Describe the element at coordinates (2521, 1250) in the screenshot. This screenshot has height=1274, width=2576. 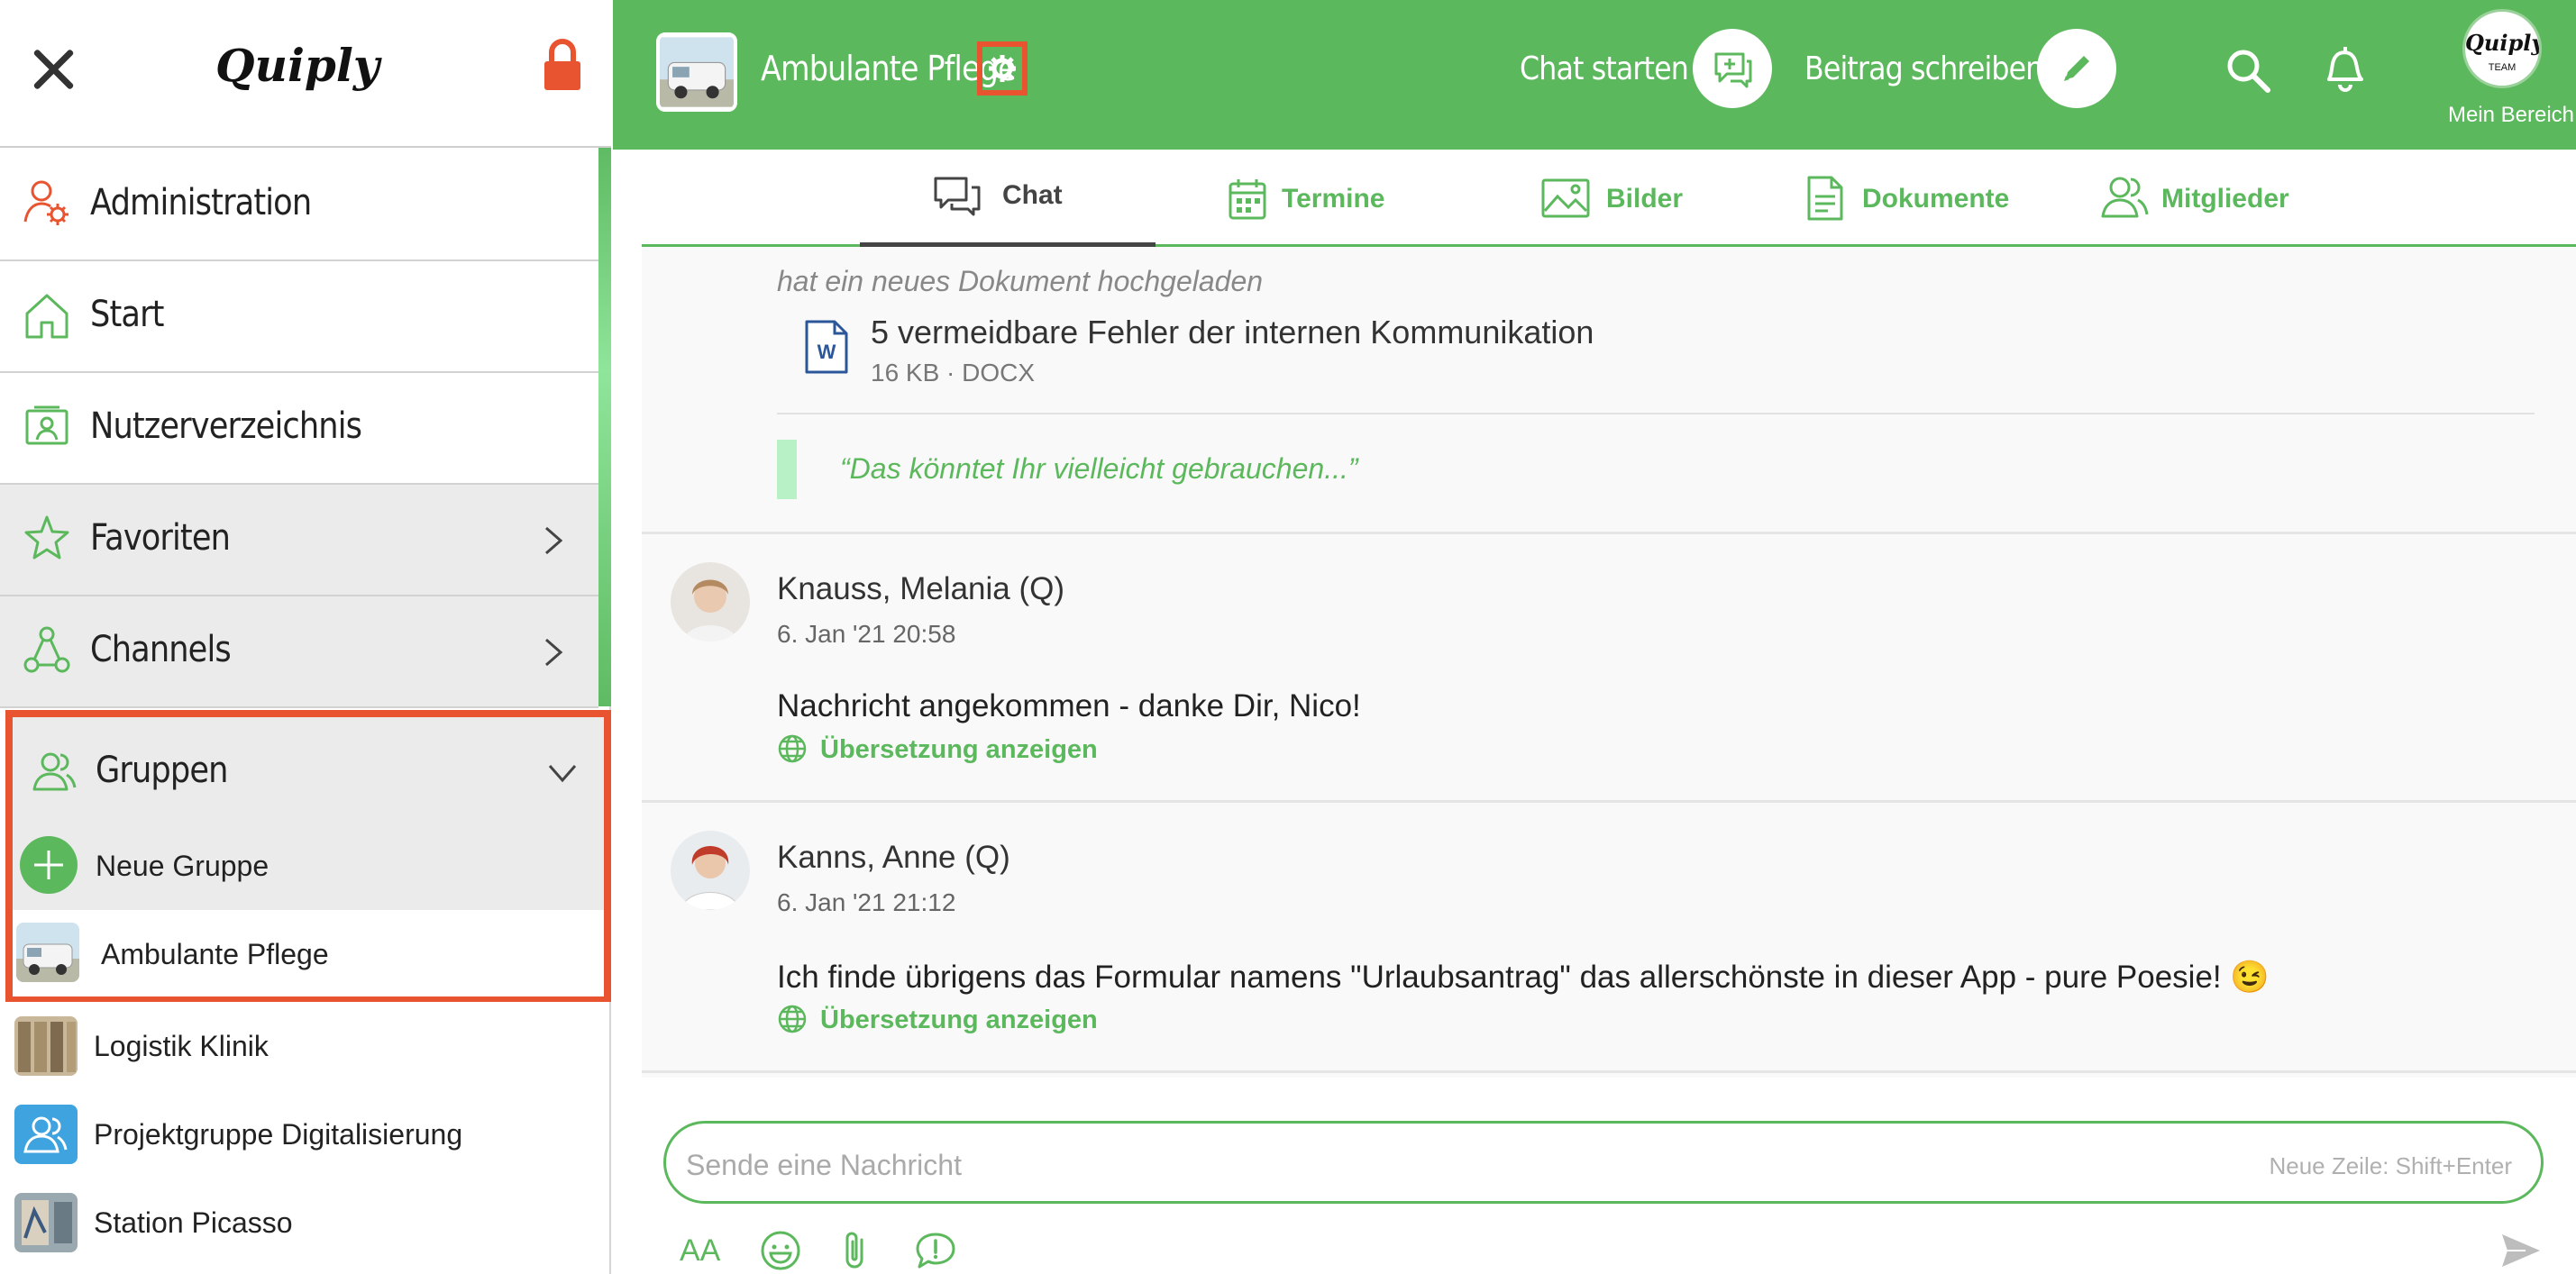
I see `send-icon` at that location.